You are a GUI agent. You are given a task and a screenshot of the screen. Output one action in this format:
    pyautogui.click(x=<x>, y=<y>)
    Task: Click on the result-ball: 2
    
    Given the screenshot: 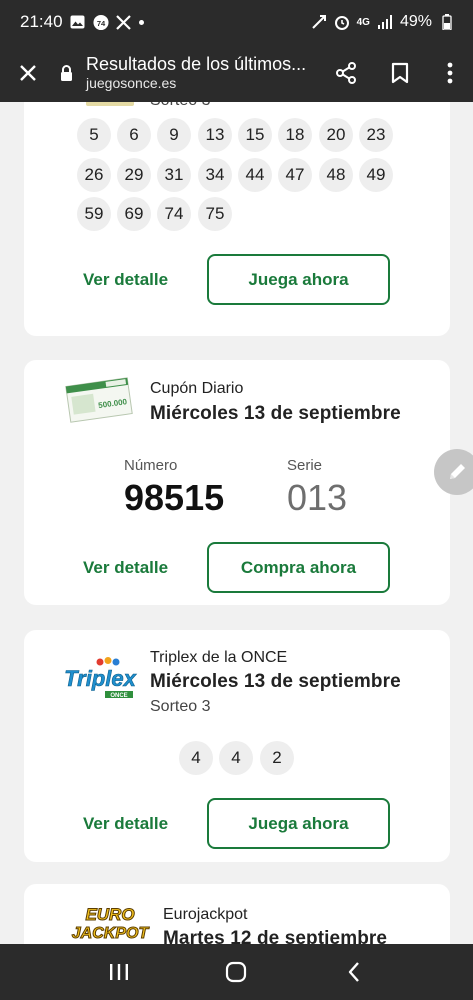 What is the action you would take?
    pyautogui.click(x=277, y=758)
    